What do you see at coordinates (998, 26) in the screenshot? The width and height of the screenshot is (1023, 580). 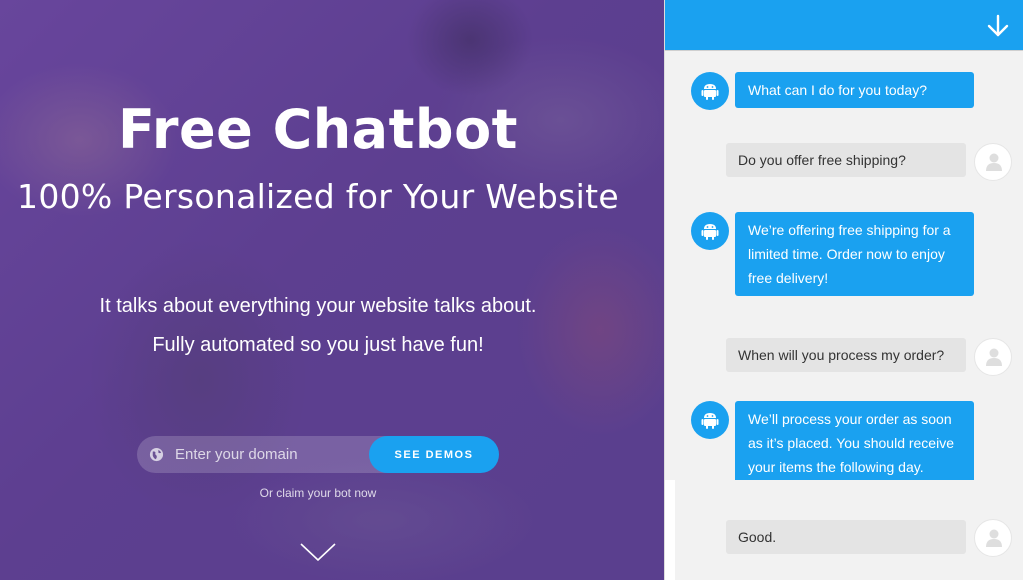 I see `arrow-down-icon` at bounding box center [998, 26].